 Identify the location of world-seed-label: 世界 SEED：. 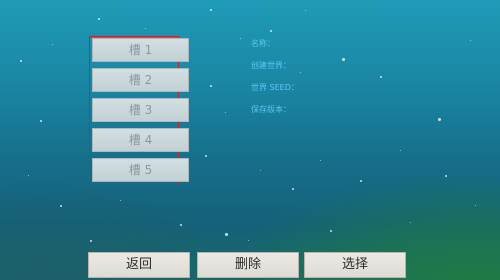
(275, 87).